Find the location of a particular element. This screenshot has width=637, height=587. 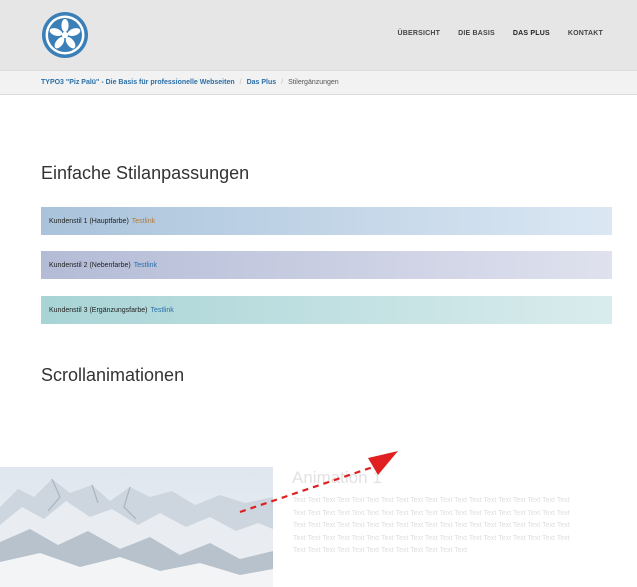

style-box-3: Kundenstil 3 (Ergänzungsfarbe) Testlink is located at coordinates (326, 310).